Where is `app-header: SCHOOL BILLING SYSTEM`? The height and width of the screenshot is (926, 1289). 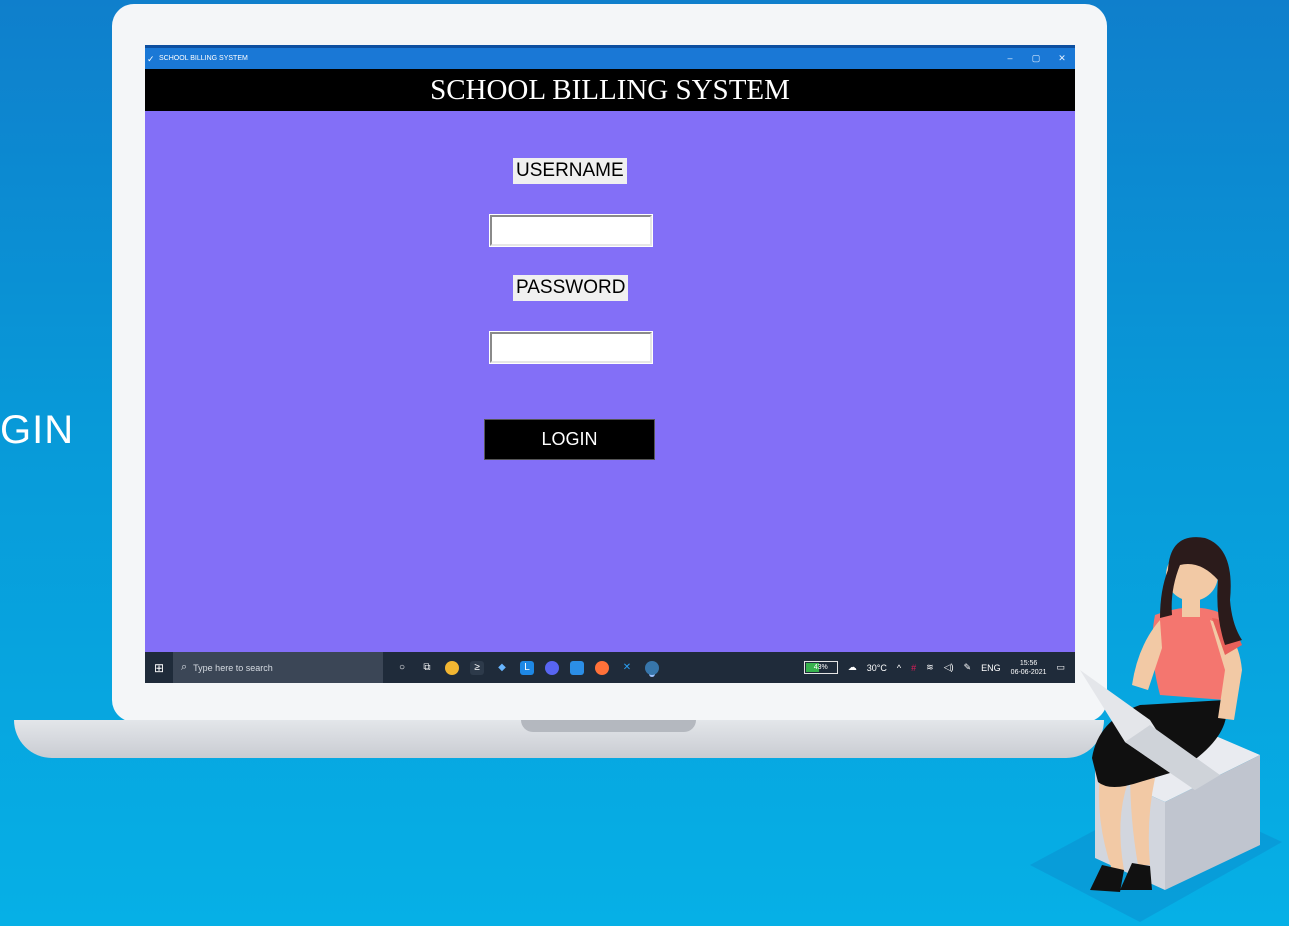 app-header: SCHOOL BILLING SYSTEM is located at coordinates (610, 90).